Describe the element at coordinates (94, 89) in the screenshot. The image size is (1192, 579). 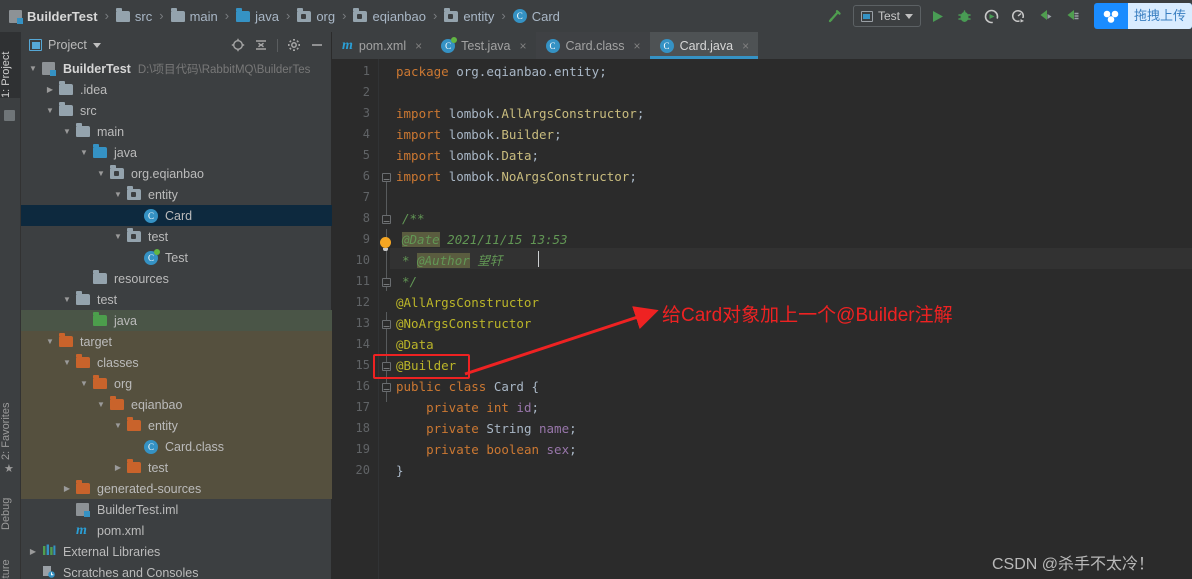
I see `tree-node-label: .idea` at that location.